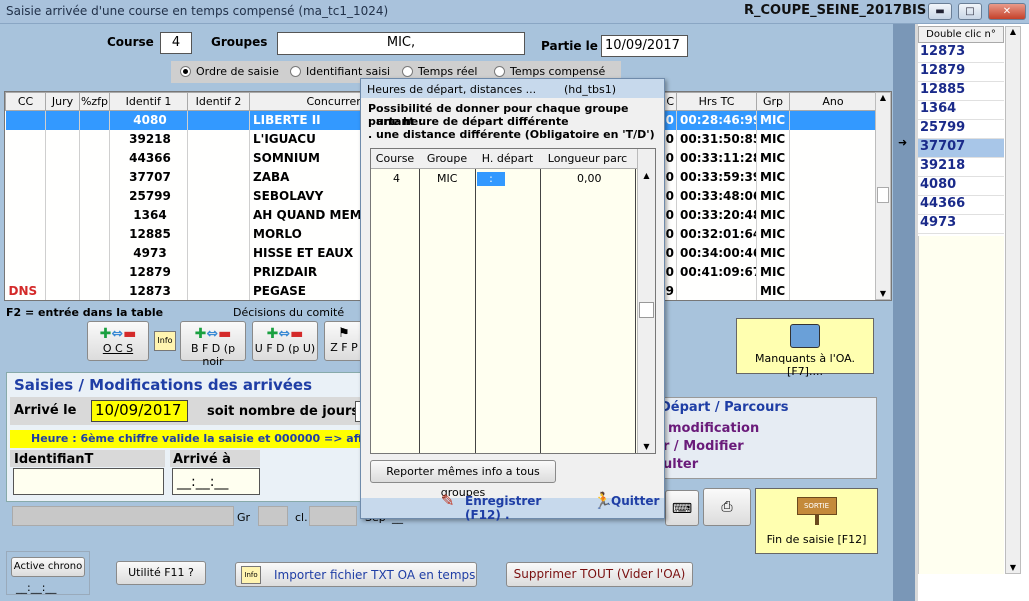  Describe the element at coordinates (833, 101) in the screenshot. I see `col-ano: Ano` at that location.